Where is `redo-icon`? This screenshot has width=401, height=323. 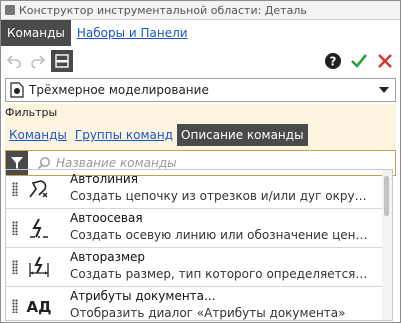 redo-icon is located at coordinates (38, 61).